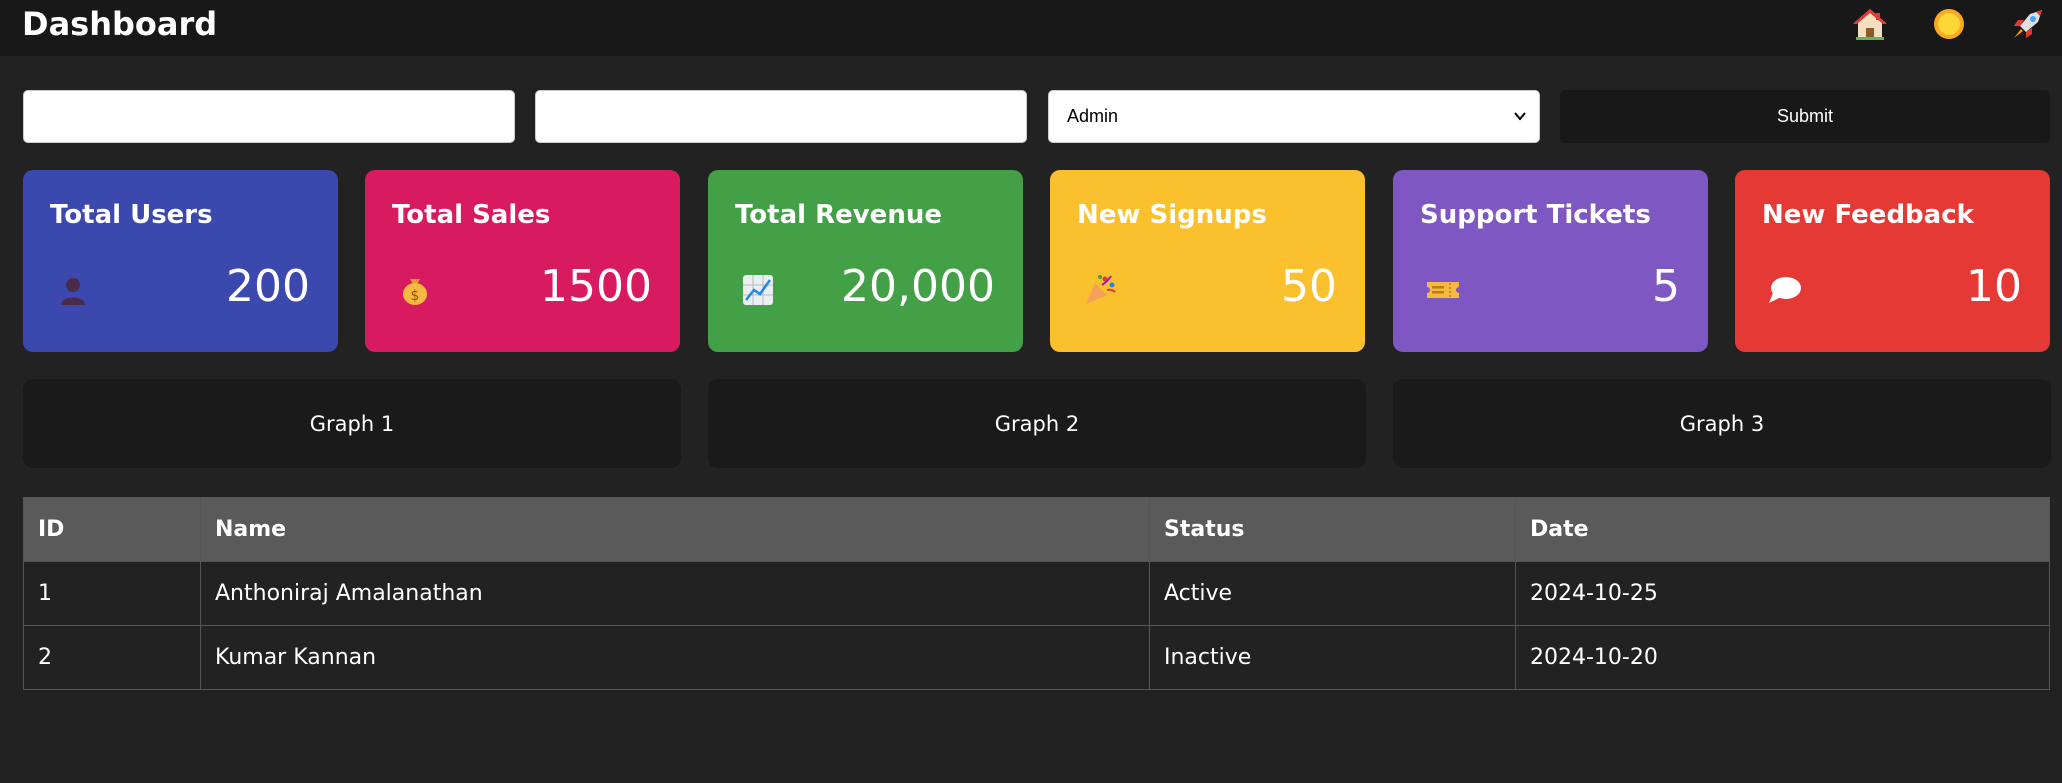 The width and height of the screenshot is (2062, 783). What do you see at coordinates (268, 286) in the screenshot?
I see `card-value: 200` at bounding box center [268, 286].